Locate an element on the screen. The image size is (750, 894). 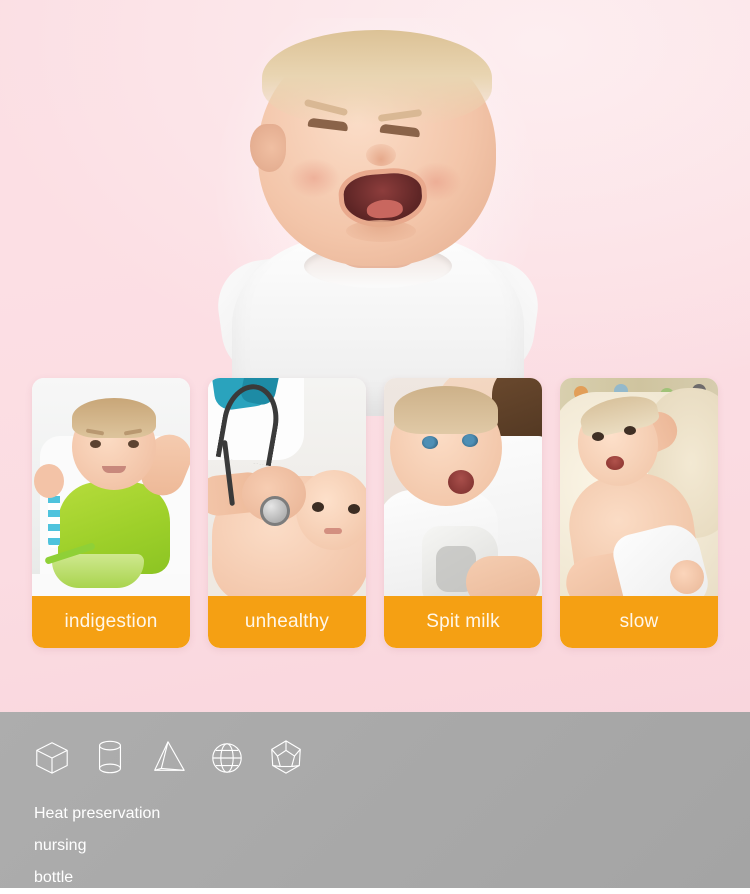
baby-hand is located at coordinates (49, 481).